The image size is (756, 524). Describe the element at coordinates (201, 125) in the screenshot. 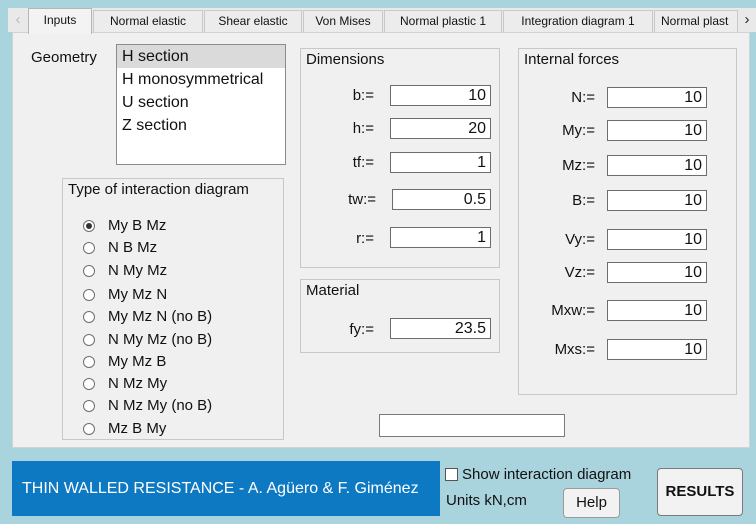

I see `geometry-option-z-section: Z section` at that location.